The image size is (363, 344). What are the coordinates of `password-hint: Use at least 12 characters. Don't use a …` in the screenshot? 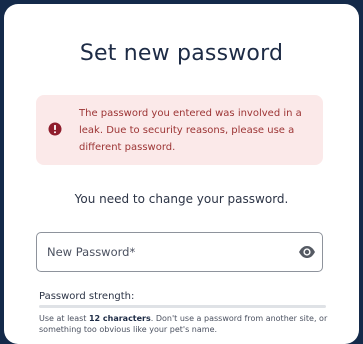 It's located at (184, 324).